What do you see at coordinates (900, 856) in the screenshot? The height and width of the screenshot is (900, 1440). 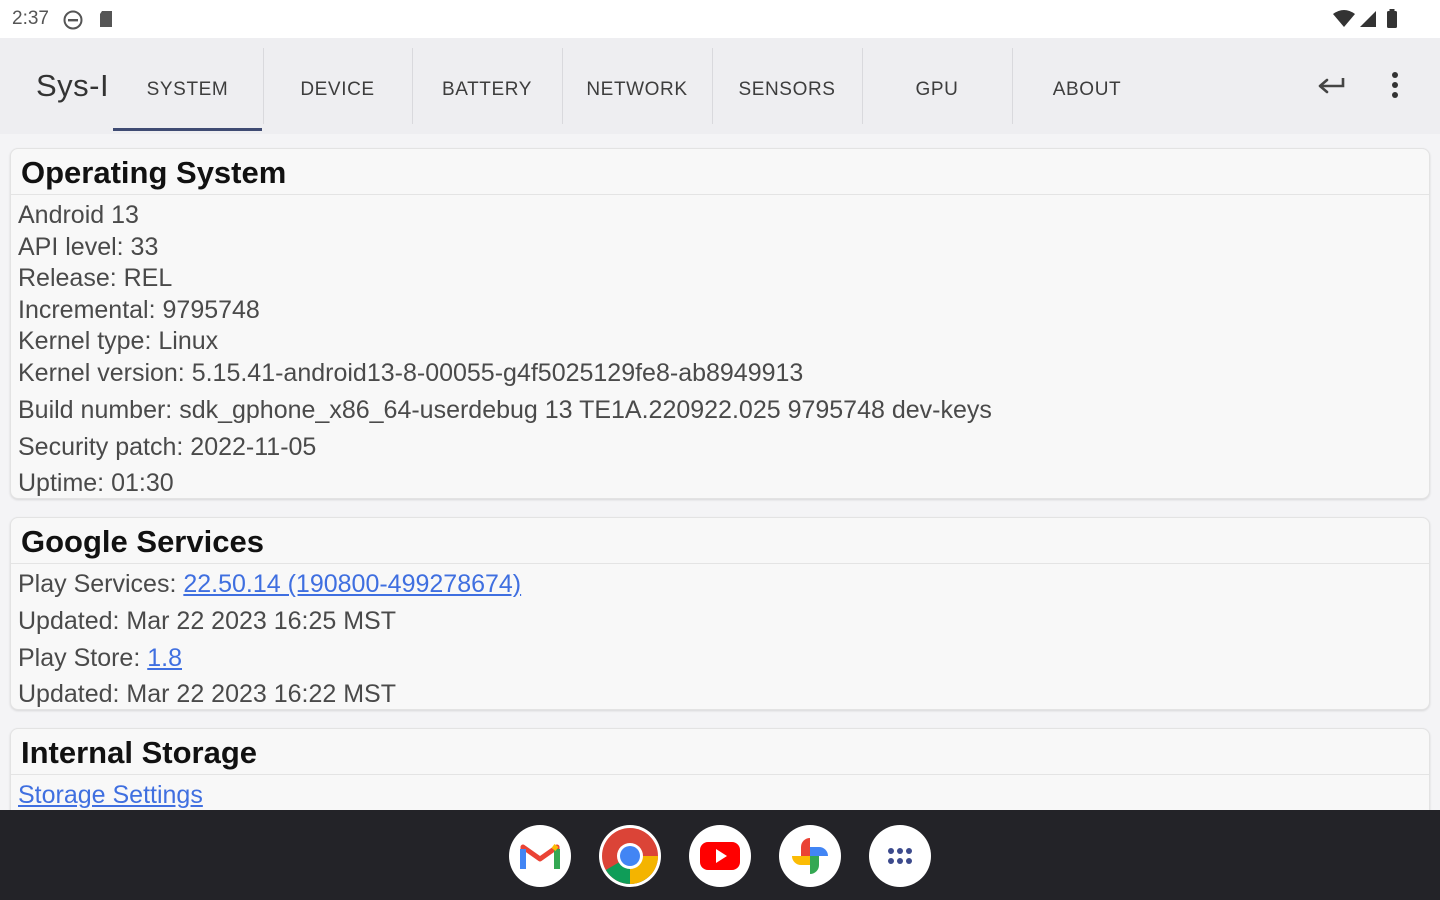 I see `app-drawer-icon` at bounding box center [900, 856].